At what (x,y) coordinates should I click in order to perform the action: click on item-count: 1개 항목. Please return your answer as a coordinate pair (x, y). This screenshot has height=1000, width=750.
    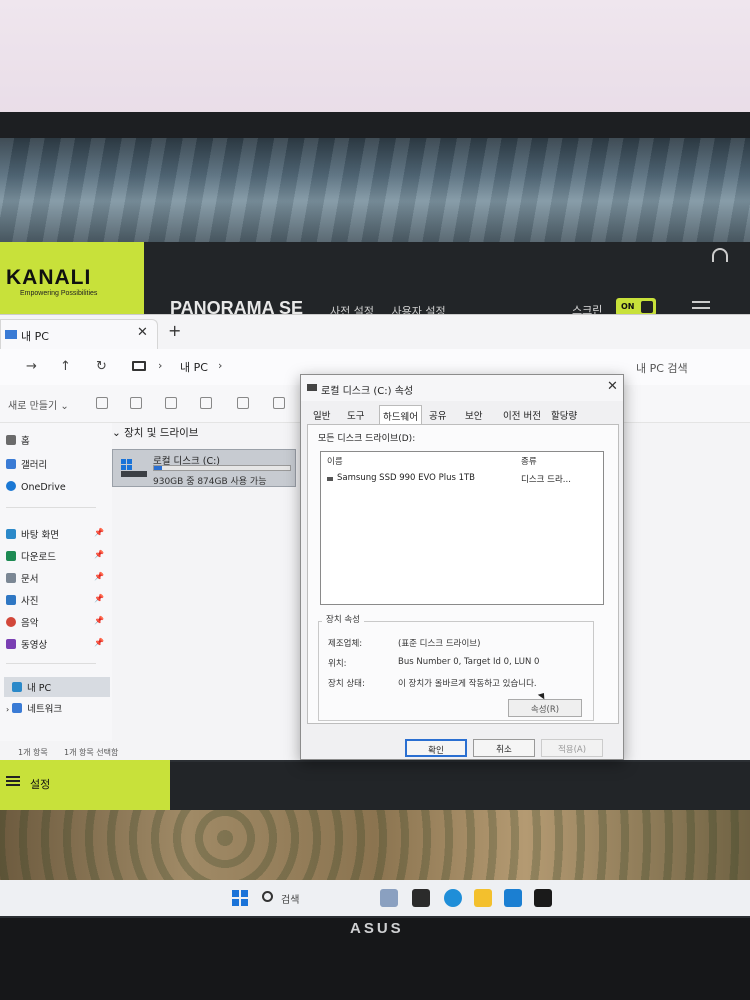
    Looking at the image, I should click on (33, 752).